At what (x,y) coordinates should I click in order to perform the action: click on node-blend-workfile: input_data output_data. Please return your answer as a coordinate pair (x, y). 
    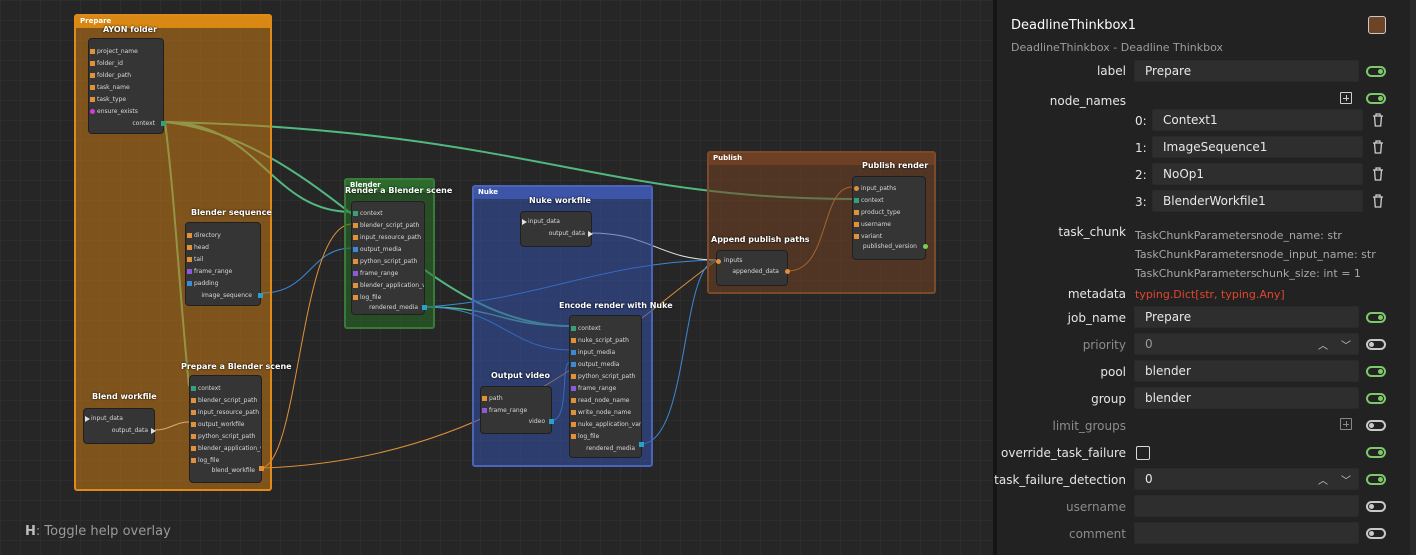
    Looking at the image, I should click on (119, 426).